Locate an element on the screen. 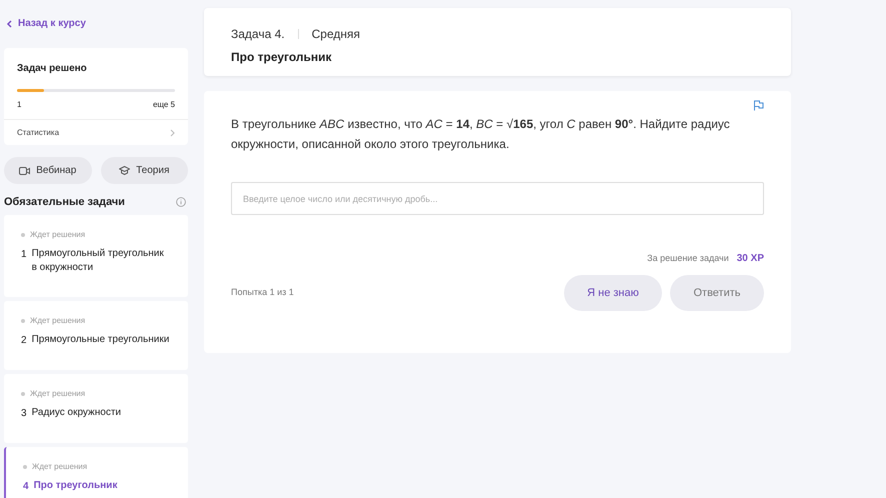 The width and height of the screenshot is (886, 498). task-title: Про треугольник is located at coordinates (76, 485).